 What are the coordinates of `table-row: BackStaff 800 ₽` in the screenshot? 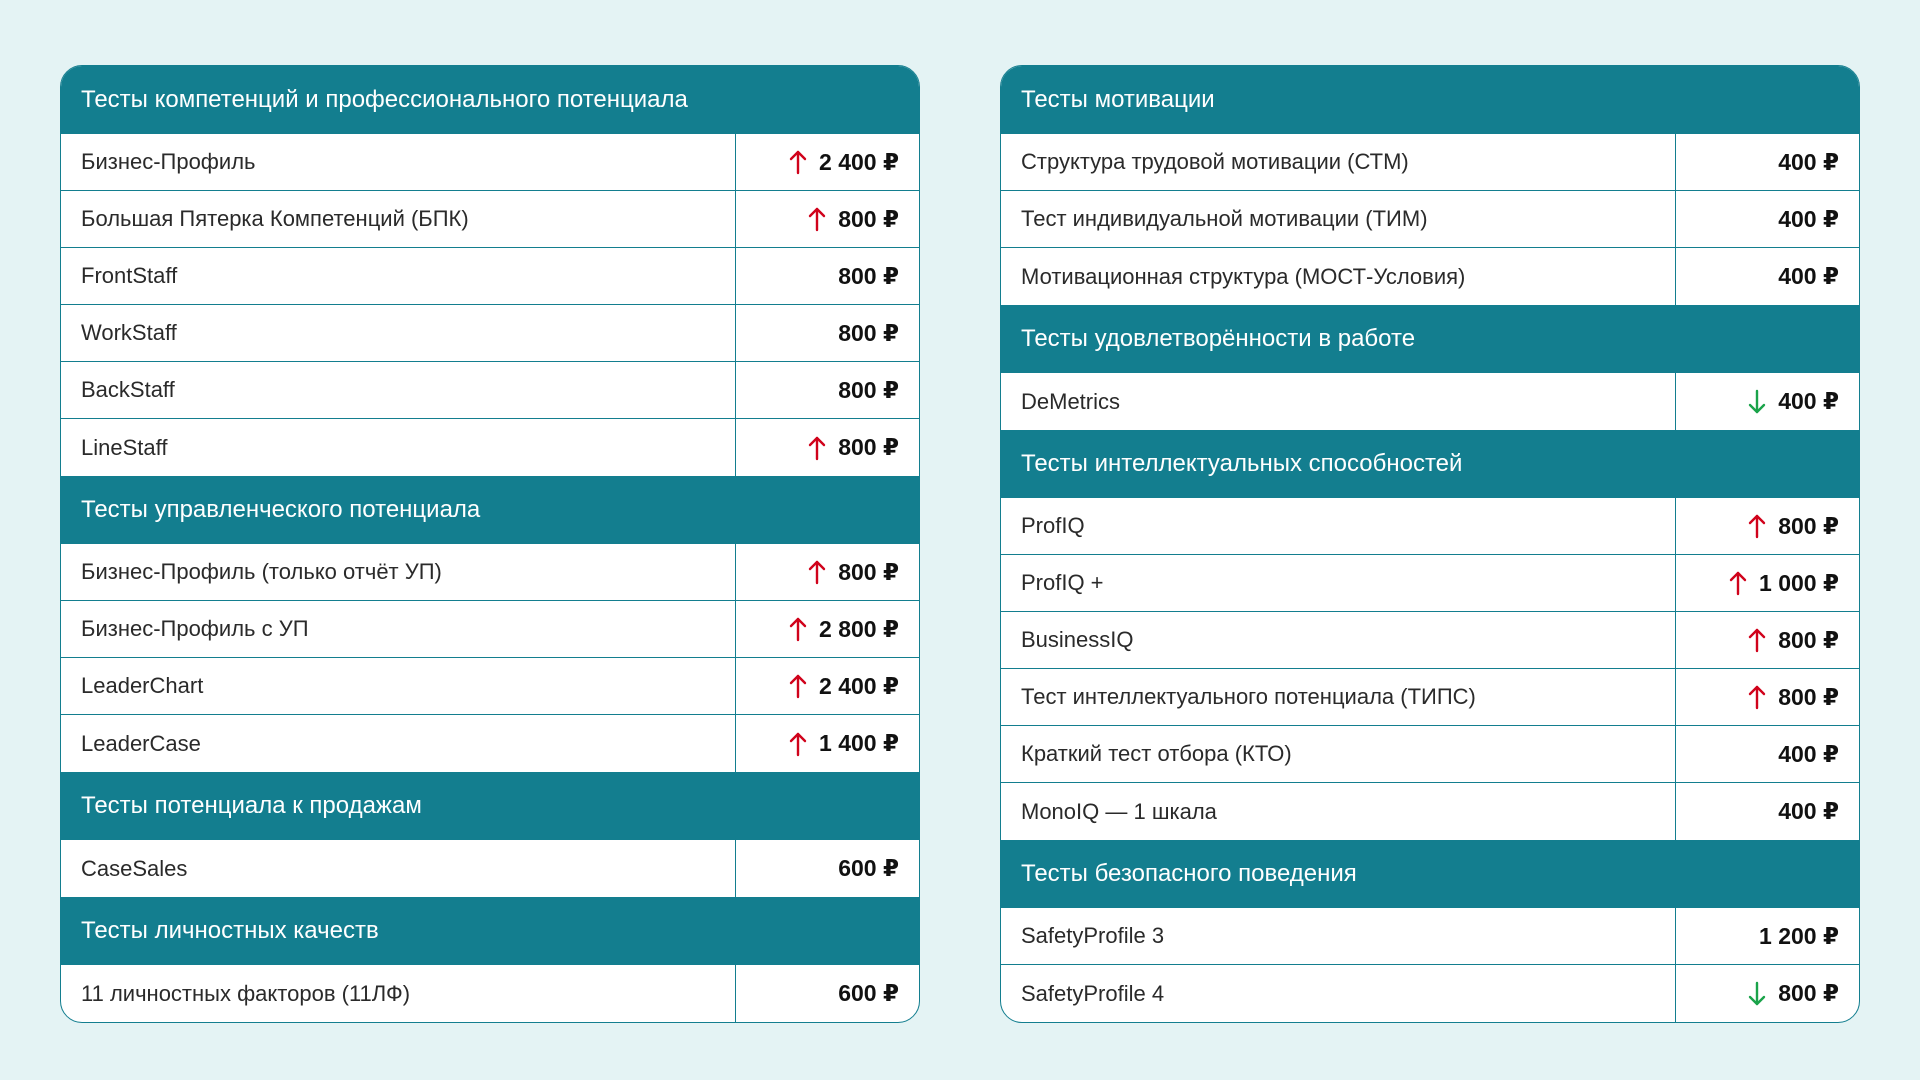 It's located at (490, 390).